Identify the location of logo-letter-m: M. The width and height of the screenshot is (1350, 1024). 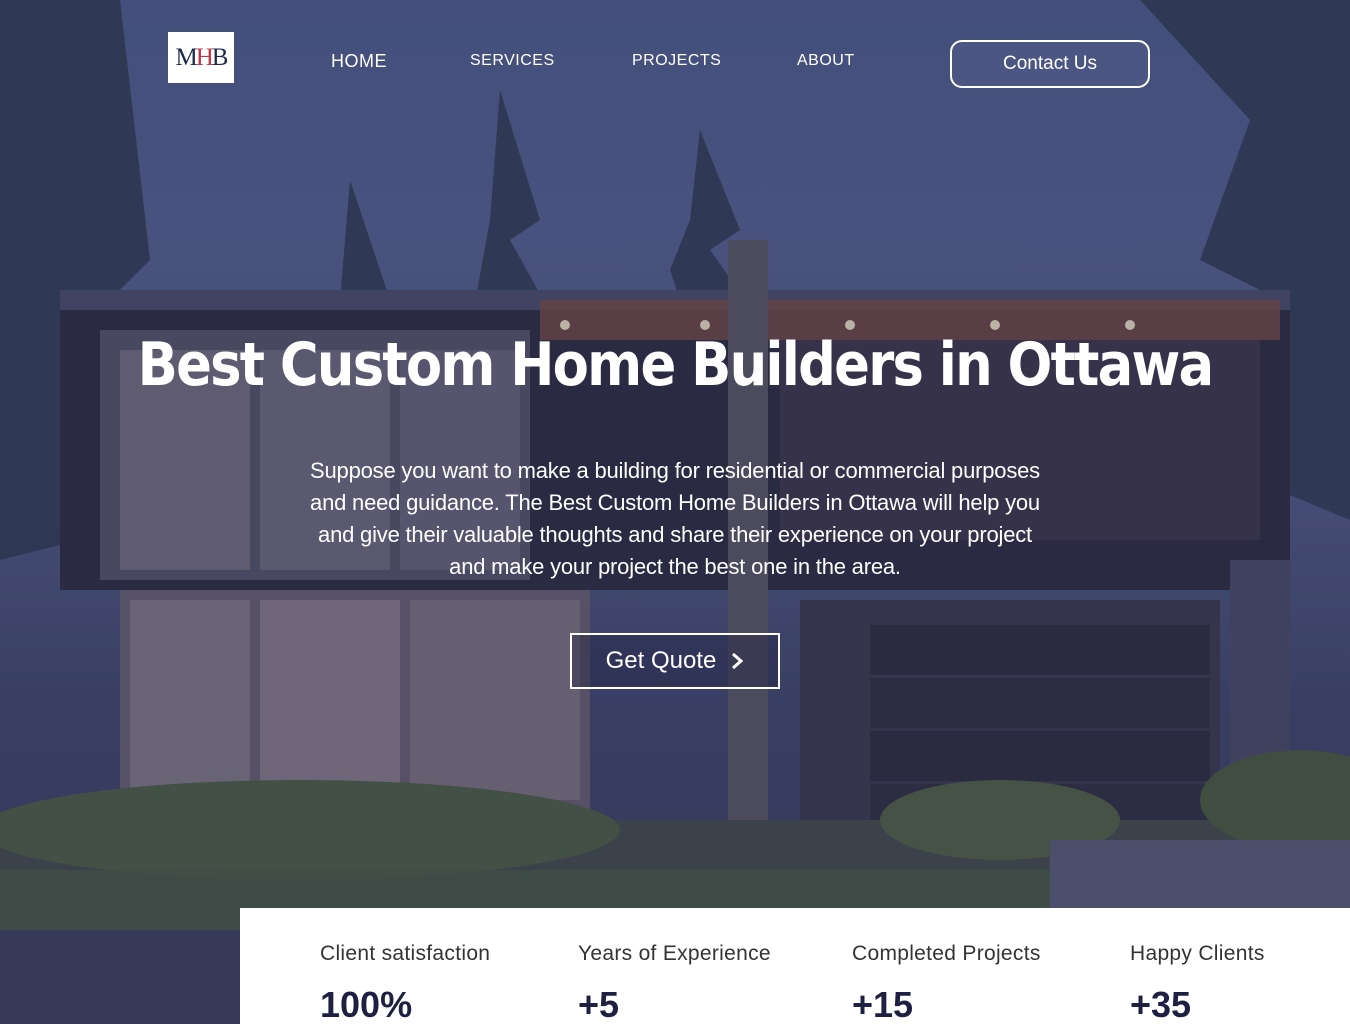
(186, 57).